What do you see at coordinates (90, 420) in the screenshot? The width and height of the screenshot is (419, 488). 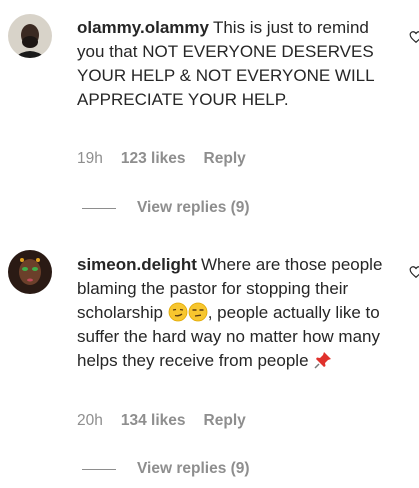 I see `comment-time: 20h` at bounding box center [90, 420].